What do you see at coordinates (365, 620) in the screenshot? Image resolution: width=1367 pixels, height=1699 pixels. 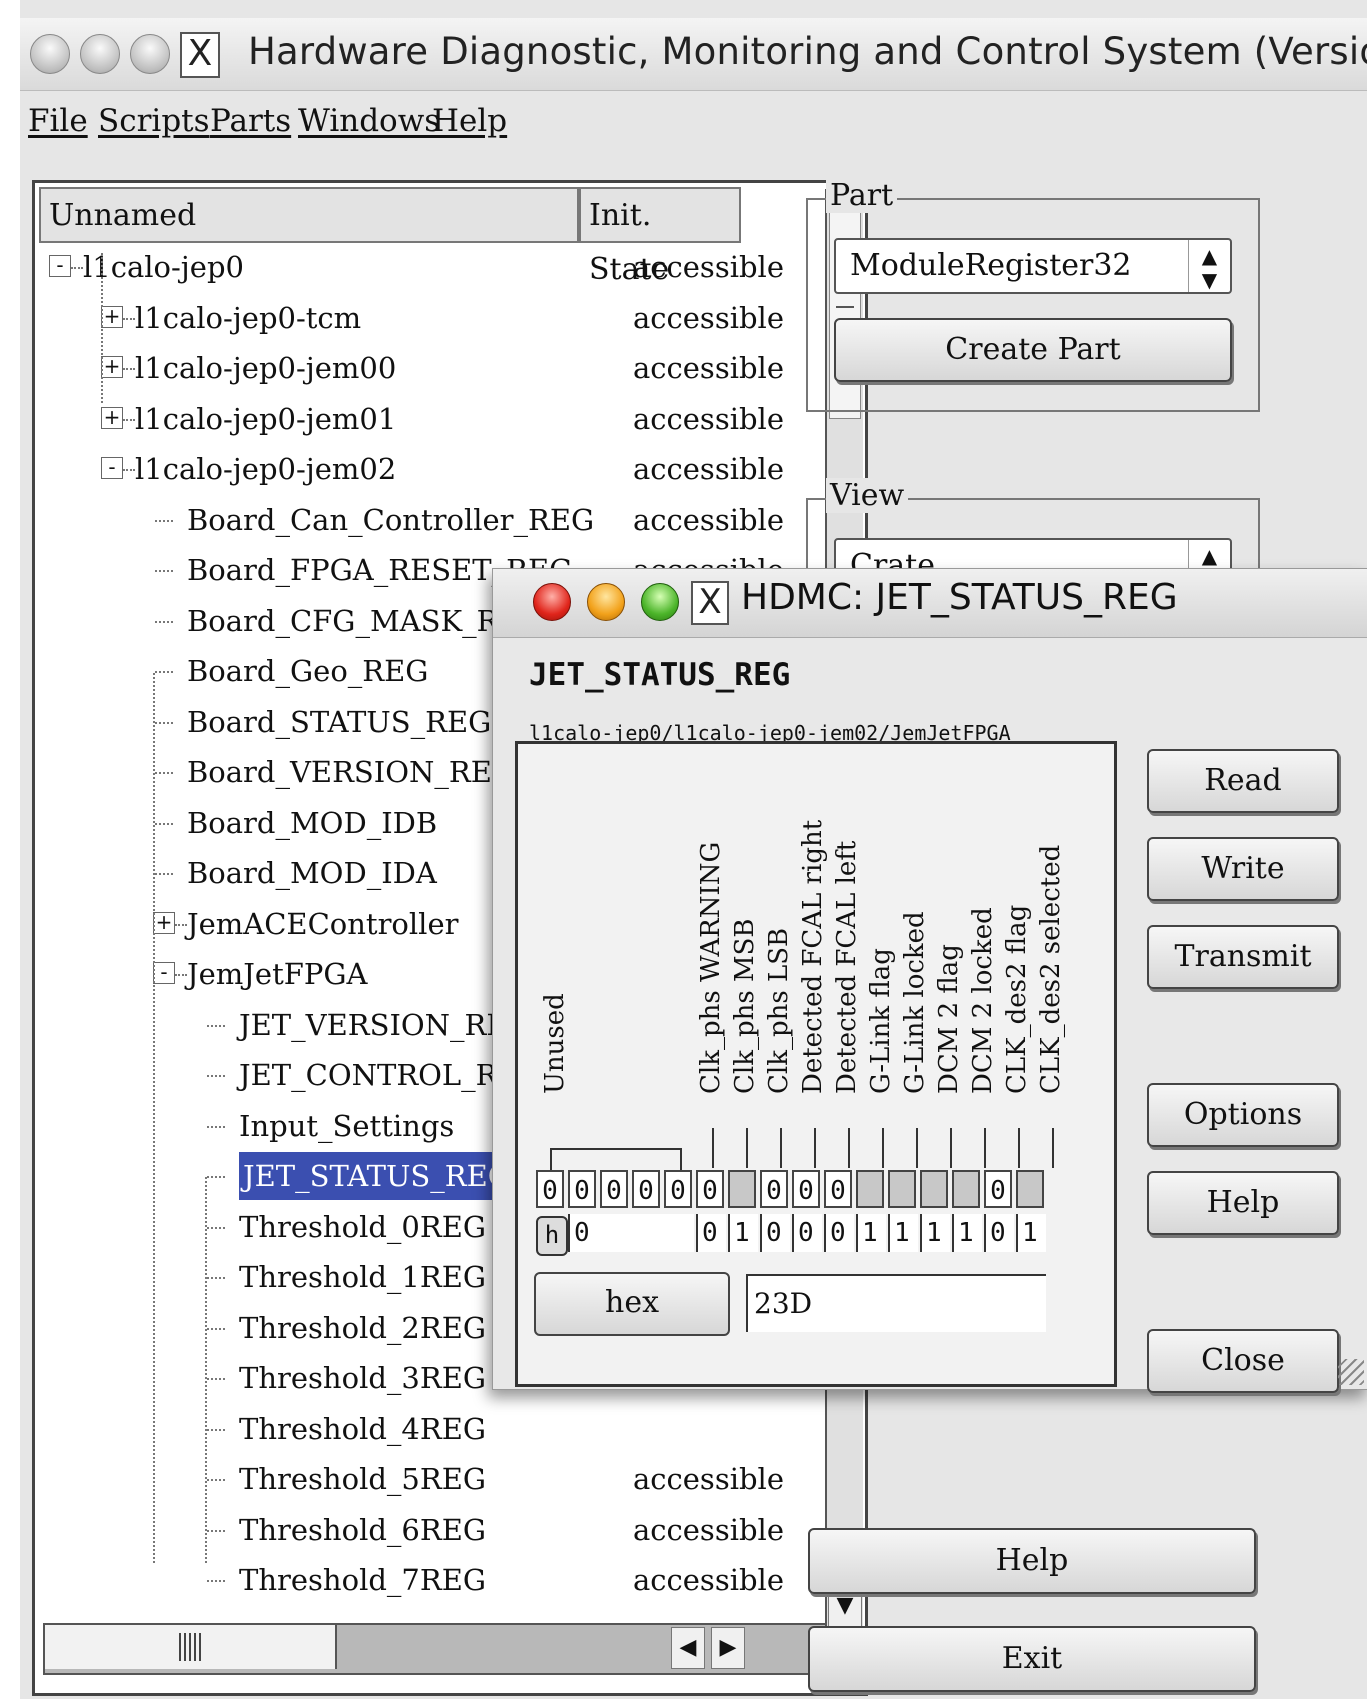 I see `tree-item-label: Board_CFG_MASK_REG` at bounding box center [365, 620].